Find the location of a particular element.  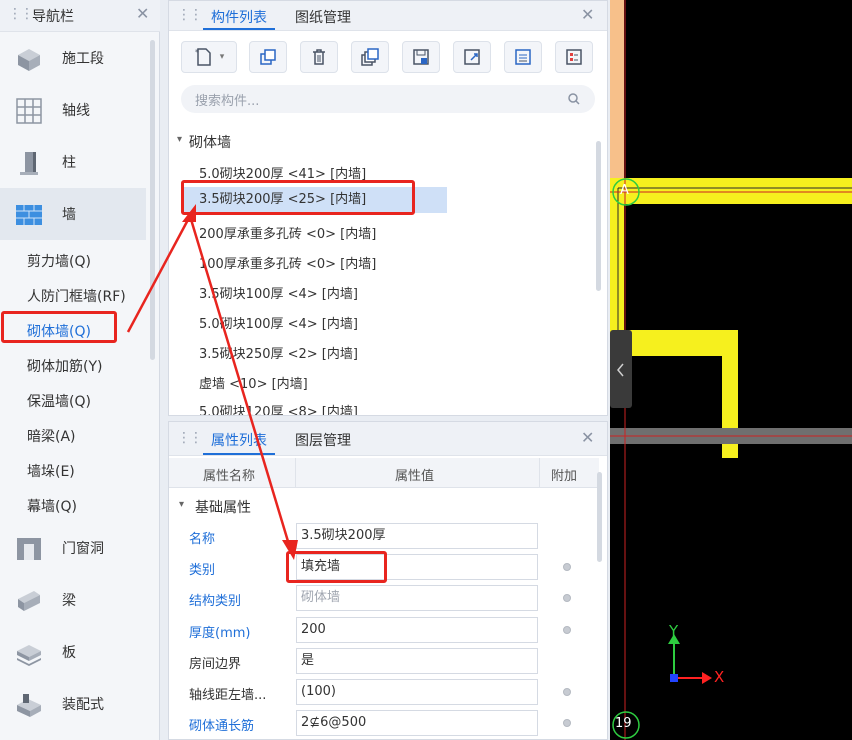

nav-item-label: 梁 is located at coordinates (69, 601).